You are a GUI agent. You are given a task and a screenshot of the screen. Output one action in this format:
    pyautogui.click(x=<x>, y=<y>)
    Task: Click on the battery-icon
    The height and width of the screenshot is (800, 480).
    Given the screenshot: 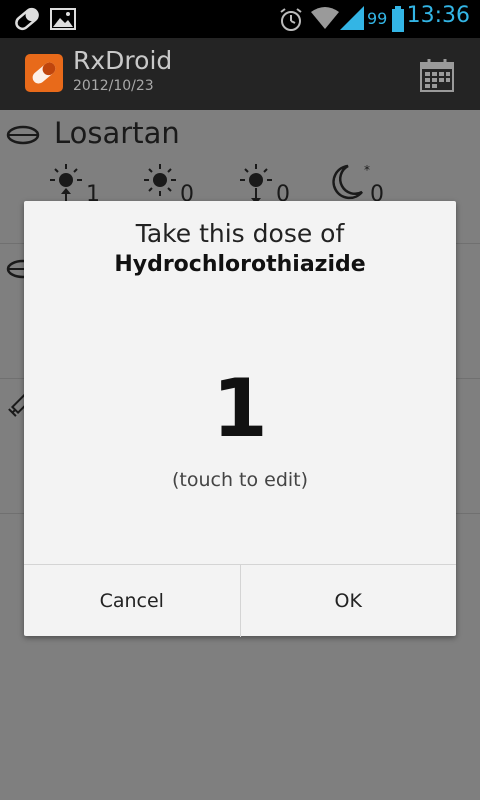 What is the action you would take?
    pyautogui.click(x=398, y=19)
    